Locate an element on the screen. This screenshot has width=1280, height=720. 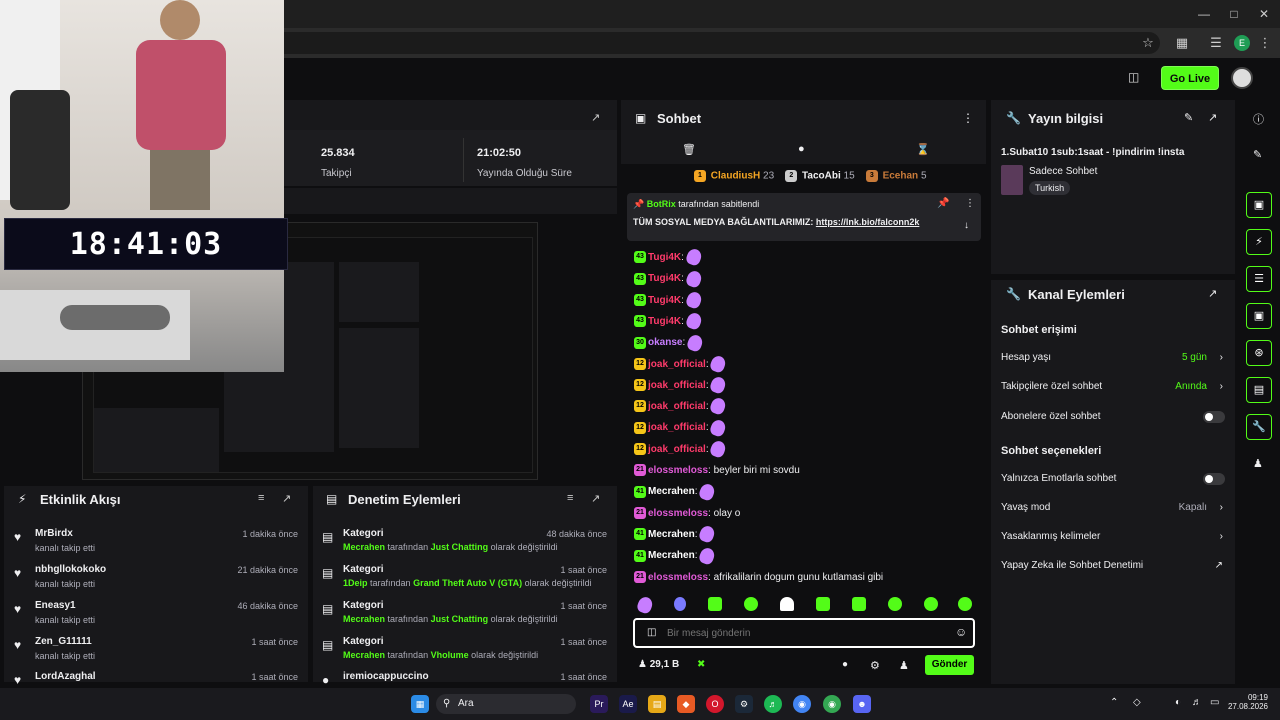
subscribers-only-toggle is located at coordinates (1214, 417).